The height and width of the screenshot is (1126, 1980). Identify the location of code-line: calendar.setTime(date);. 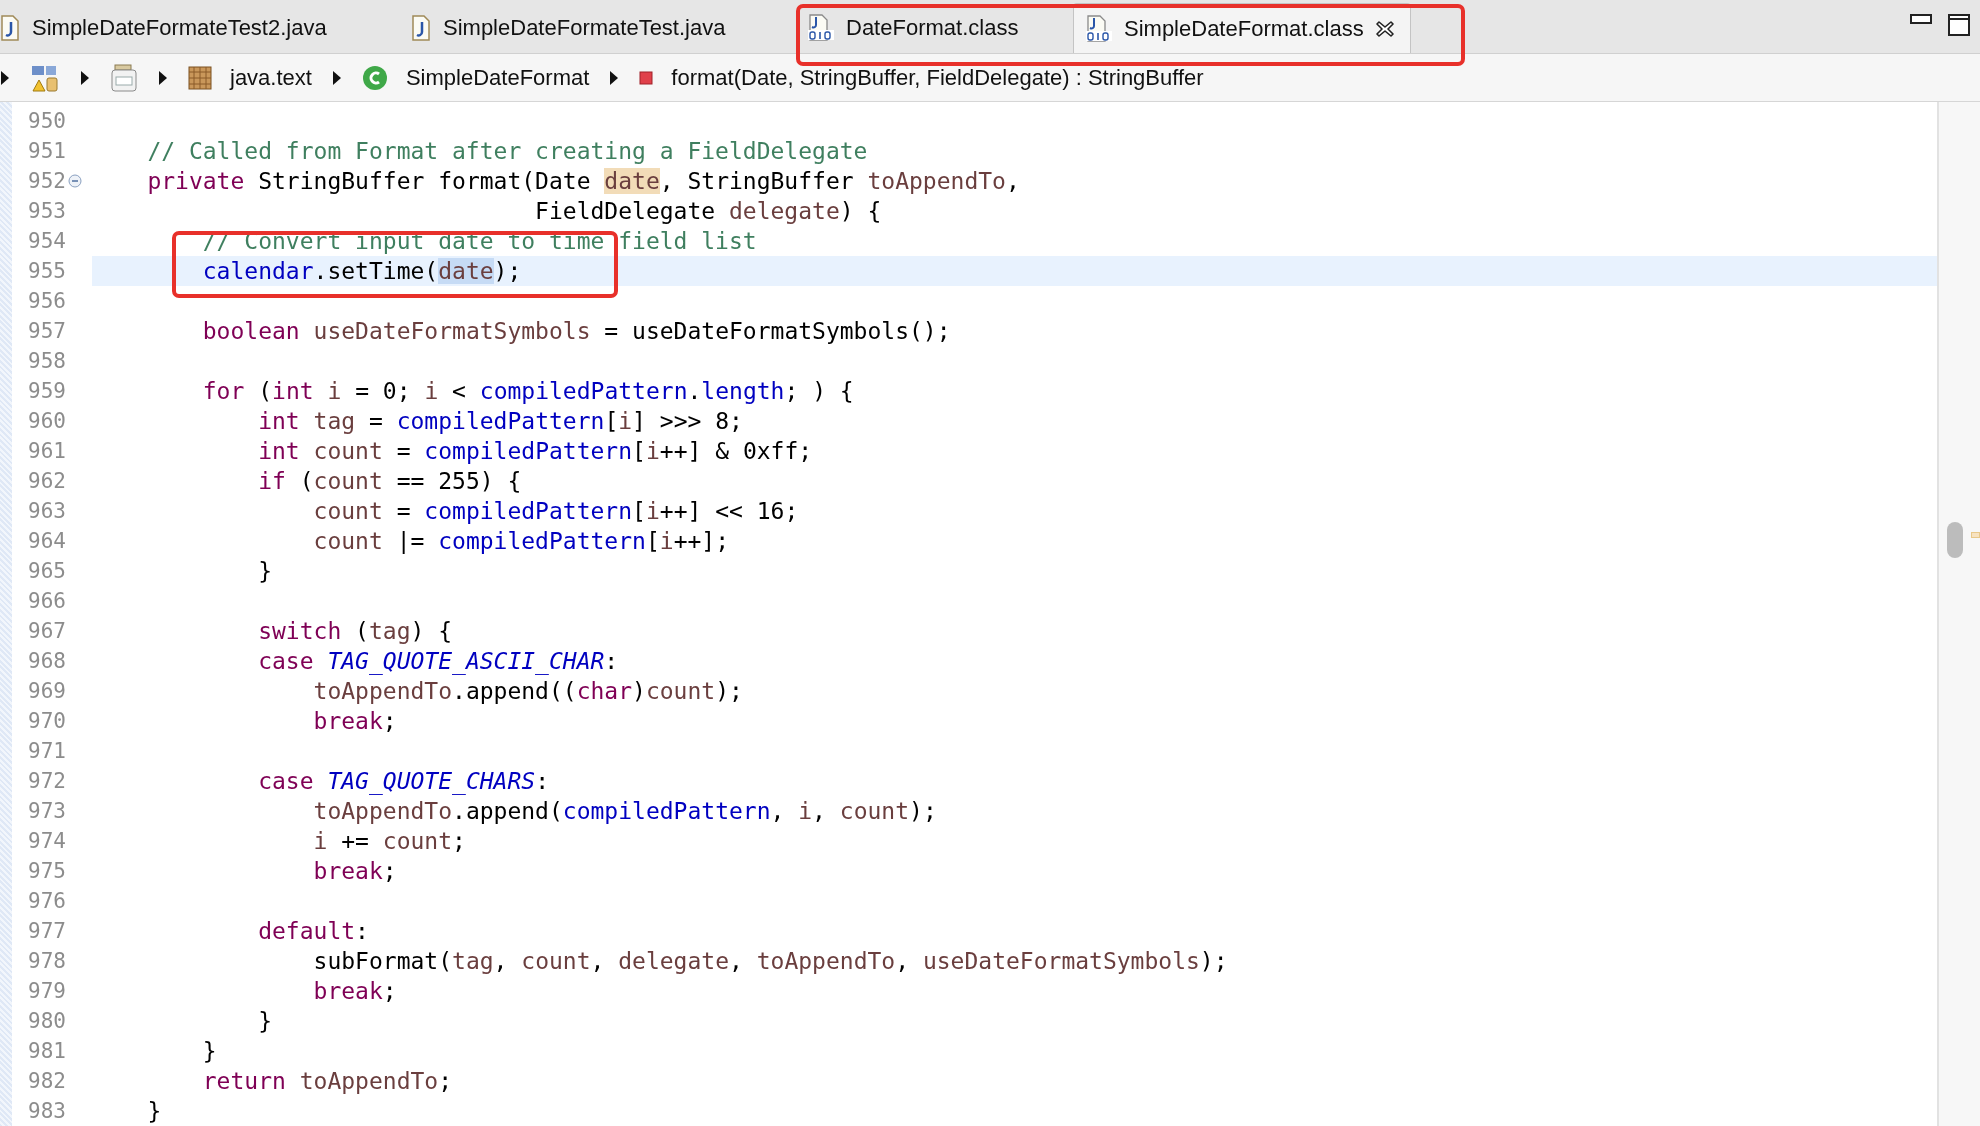
(361, 271).